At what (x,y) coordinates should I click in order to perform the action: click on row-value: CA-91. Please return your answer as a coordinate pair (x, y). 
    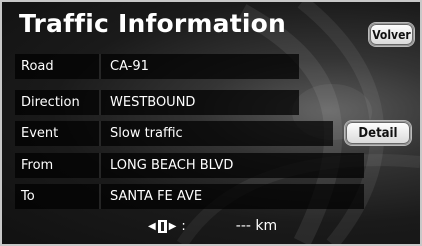
    Looking at the image, I should click on (199, 66).